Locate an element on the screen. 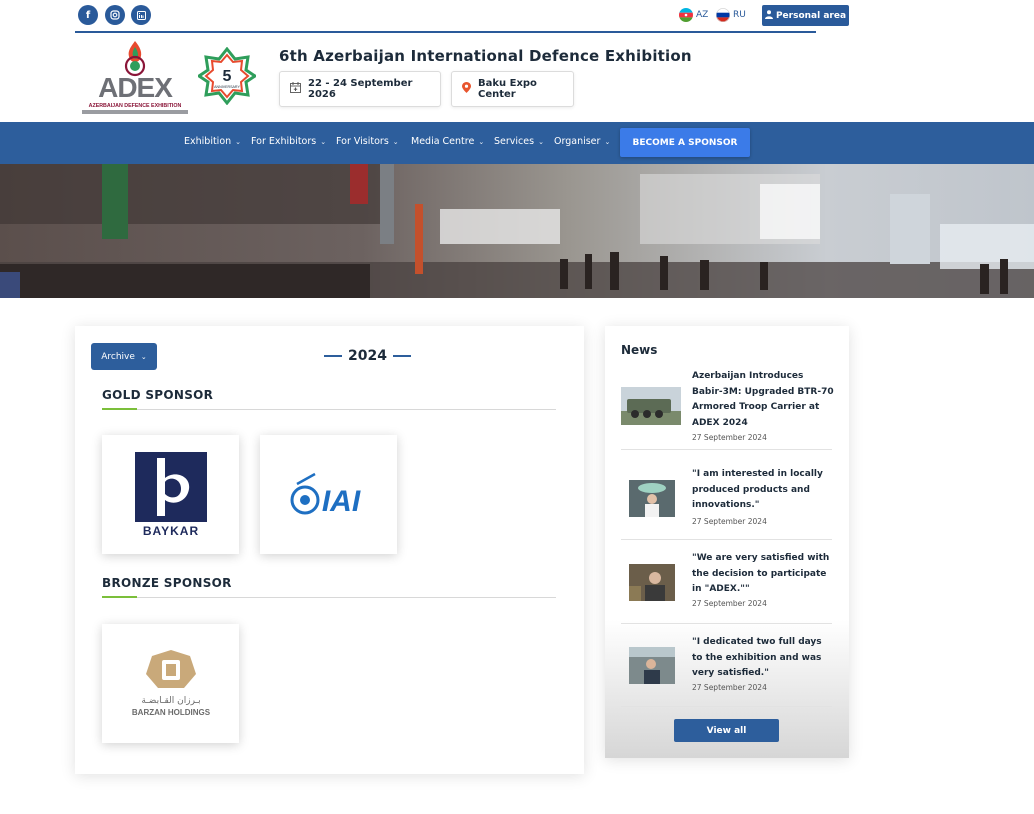  become-sponsor-button: BECOME A SPONSOR is located at coordinates (685, 142).